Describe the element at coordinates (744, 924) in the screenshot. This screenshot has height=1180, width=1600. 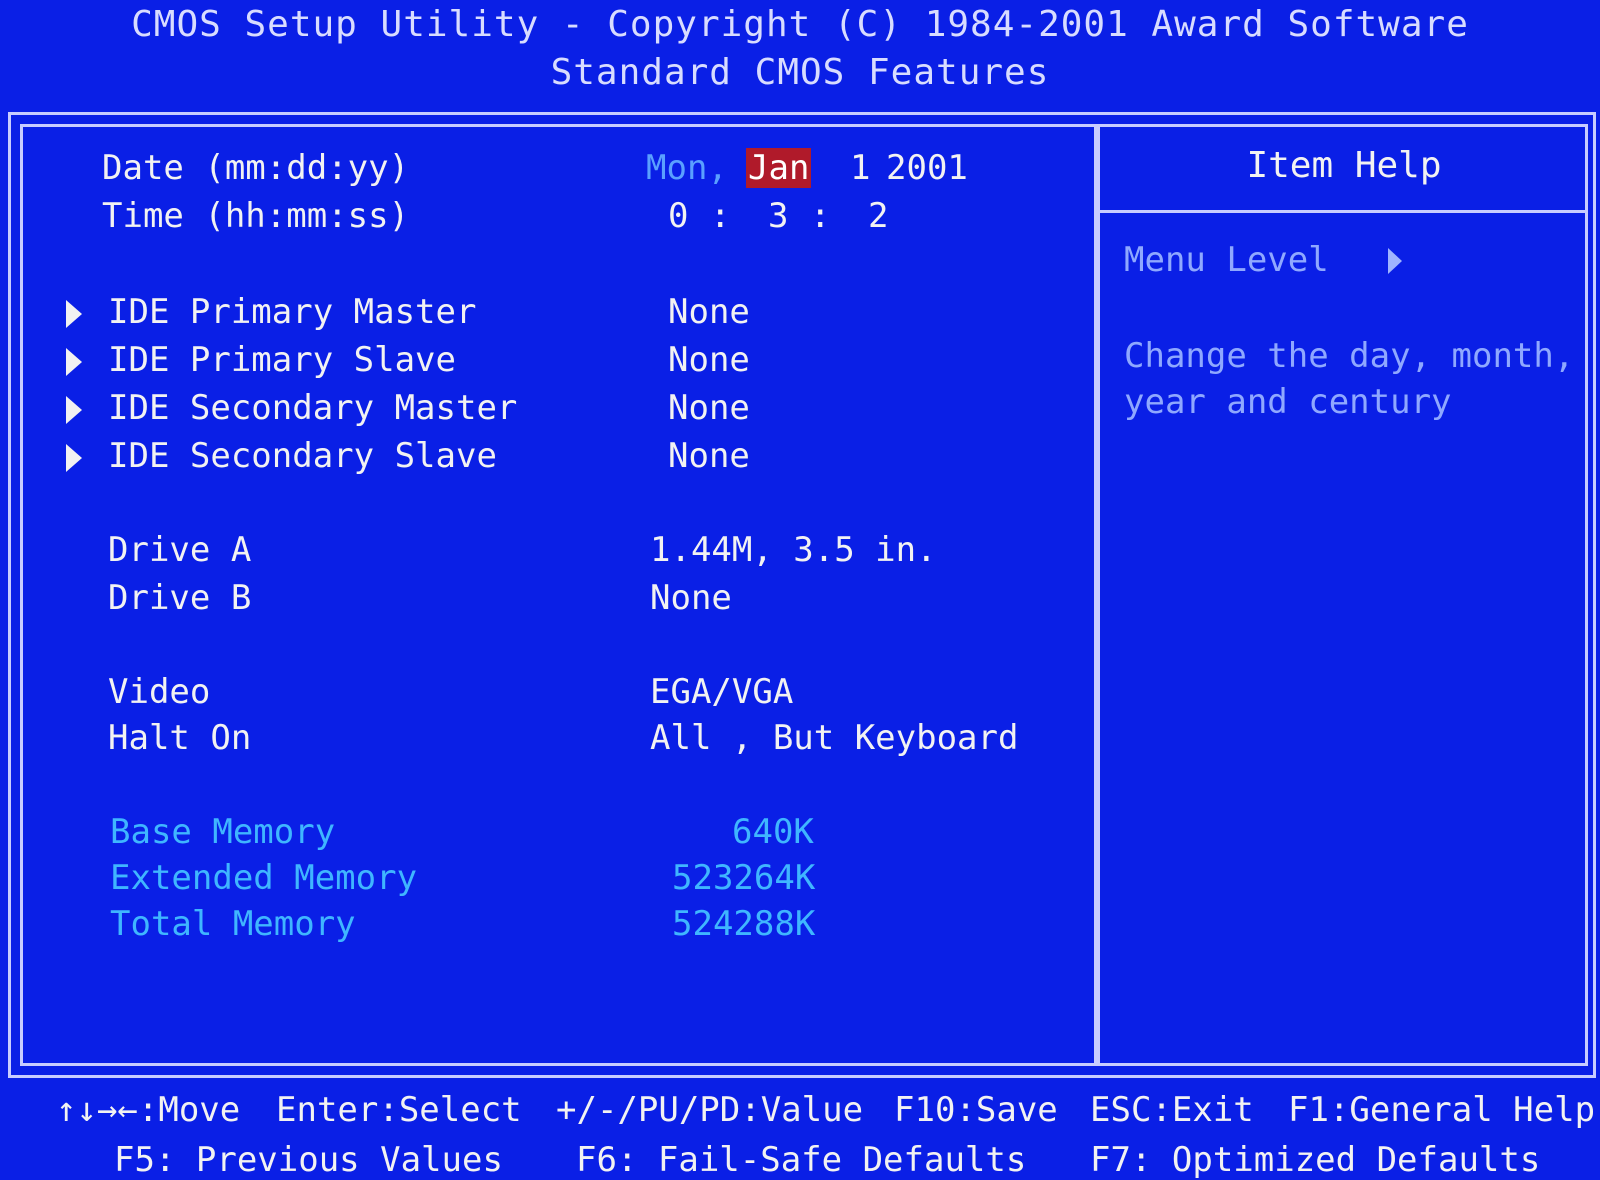
I see `total-memory-value: 524288K` at that location.